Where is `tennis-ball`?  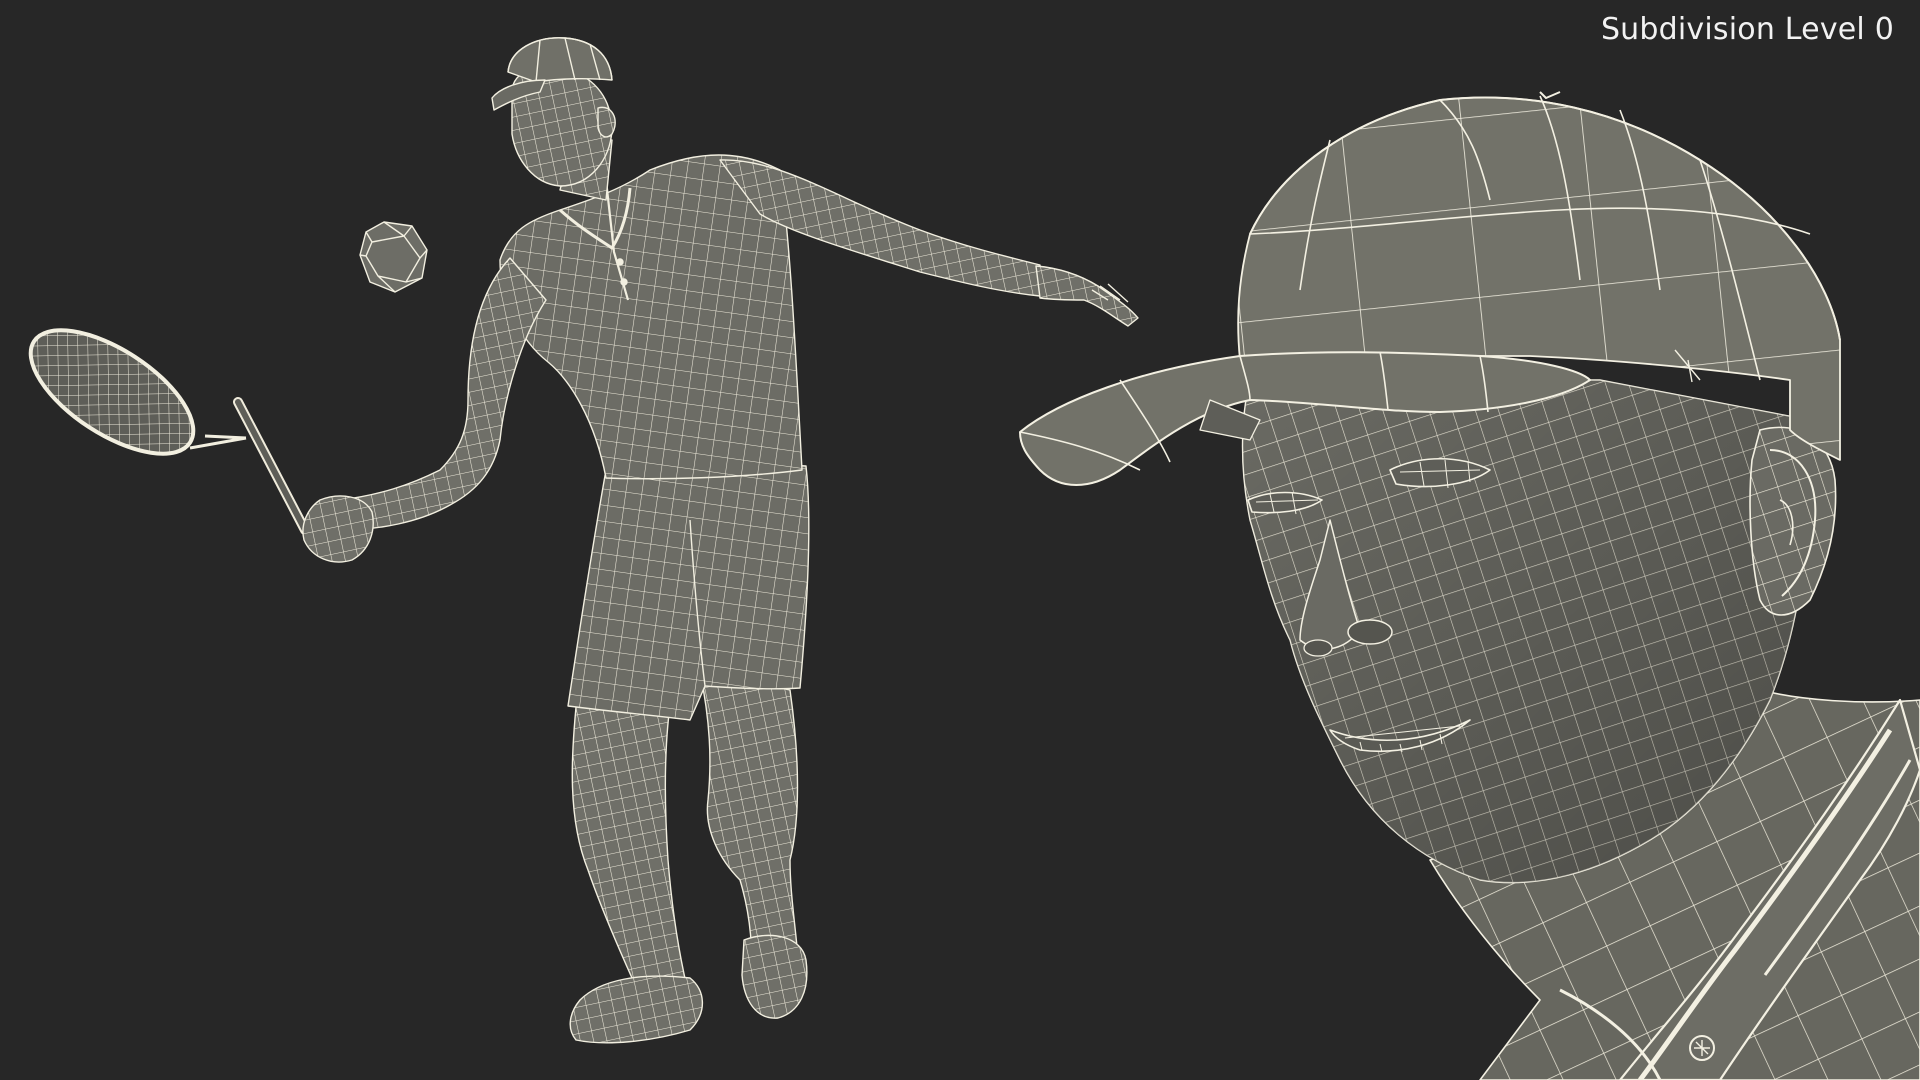 tennis-ball is located at coordinates (393, 257).